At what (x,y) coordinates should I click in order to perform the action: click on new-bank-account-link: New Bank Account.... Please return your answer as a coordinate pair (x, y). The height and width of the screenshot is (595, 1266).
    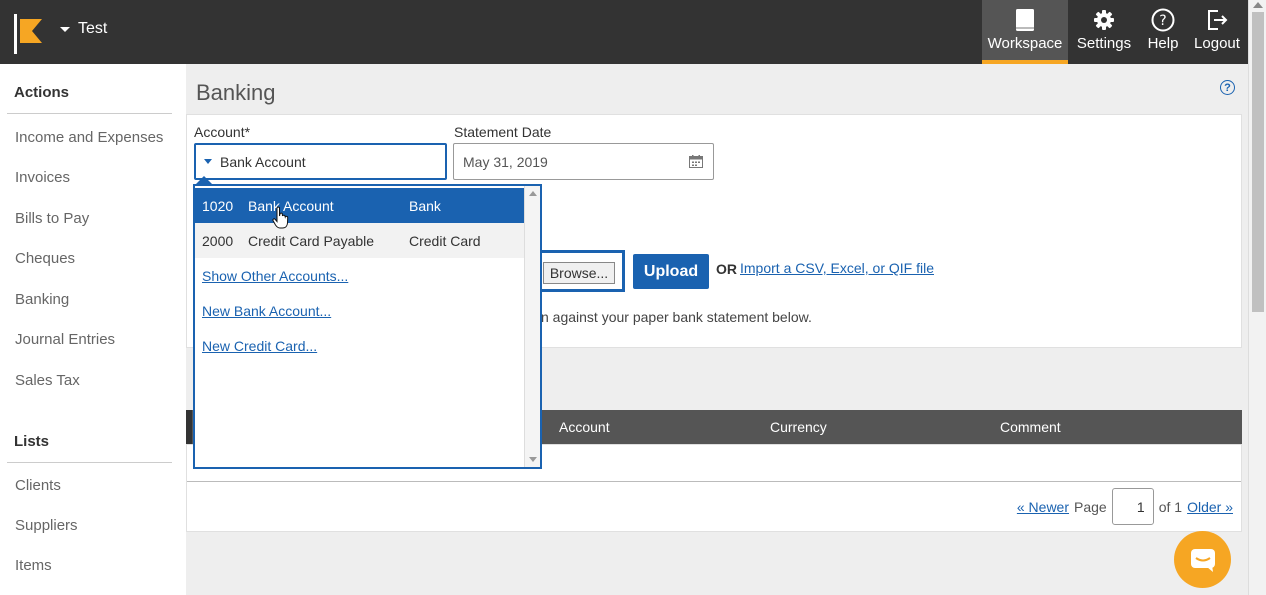
    Looking at the image, I should click on (266, 311).